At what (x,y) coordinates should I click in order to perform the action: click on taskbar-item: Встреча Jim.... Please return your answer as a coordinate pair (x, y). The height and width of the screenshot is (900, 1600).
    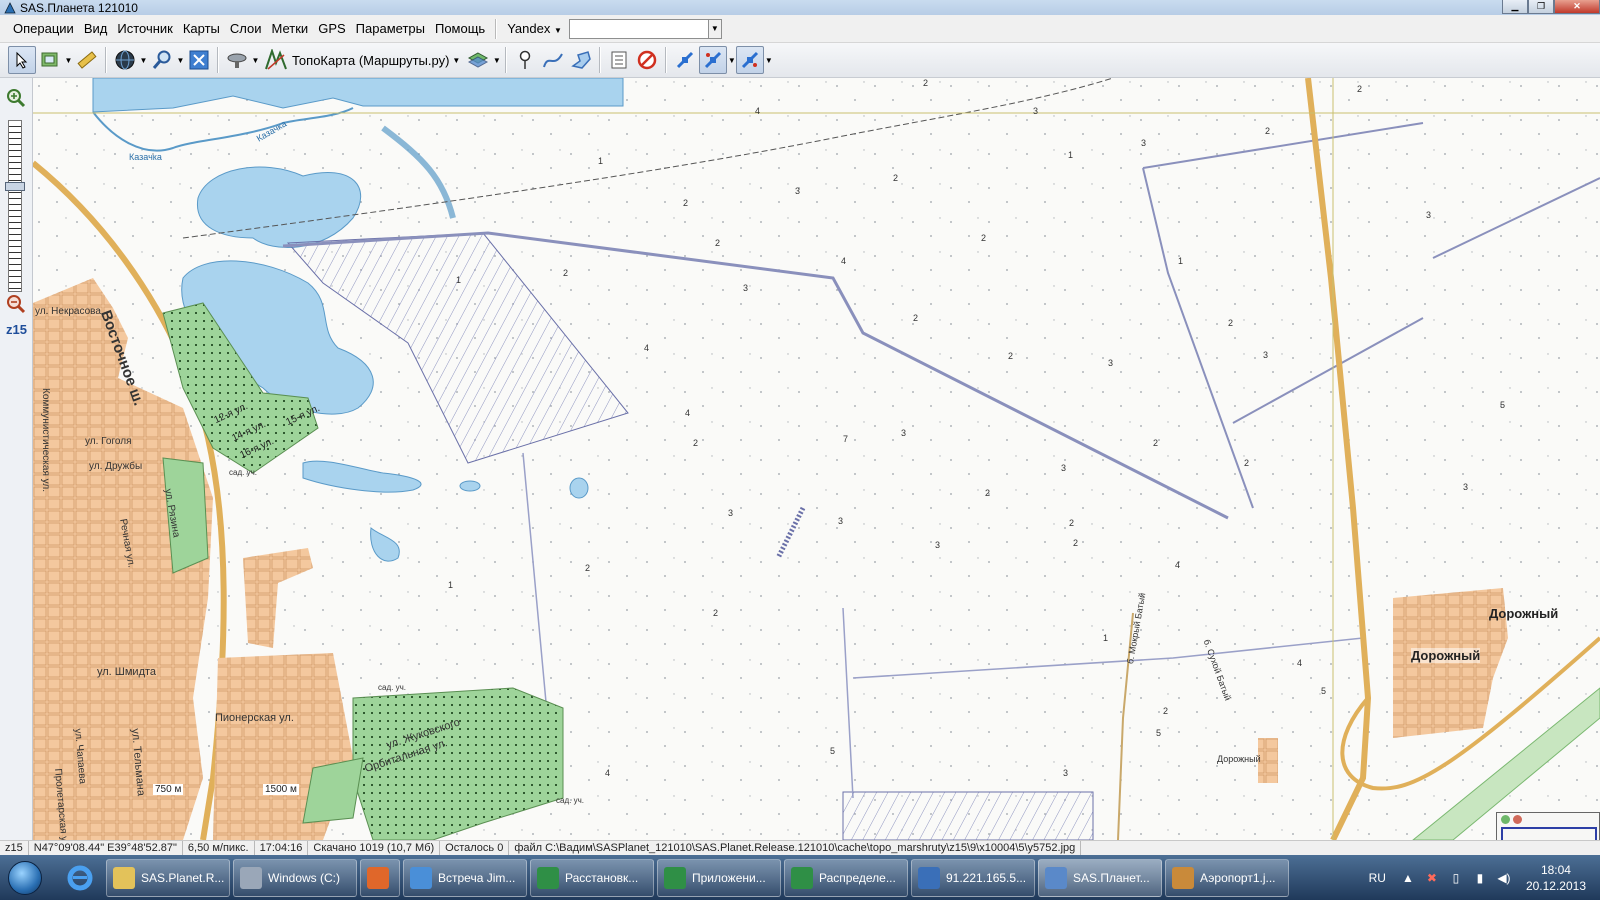
    Looking at the image, I should click on (465, 877).